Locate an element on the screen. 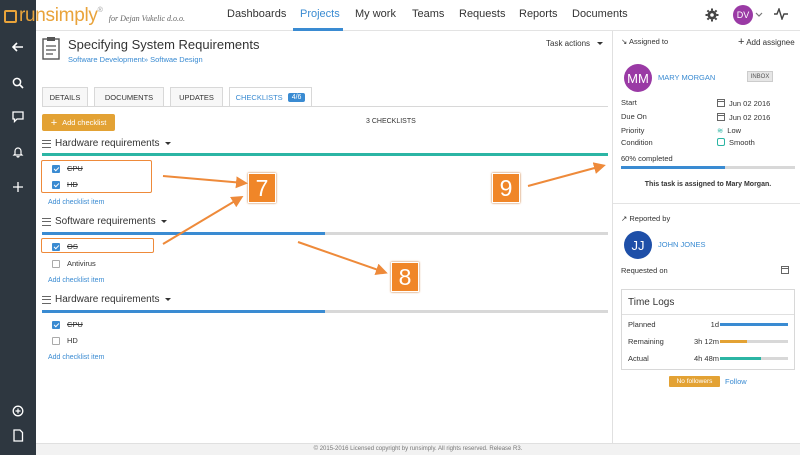 The width and height of the screenshot is (800, 455). breadcrumb: Software Development» Softwae Design is located at coordinates (135, 59).